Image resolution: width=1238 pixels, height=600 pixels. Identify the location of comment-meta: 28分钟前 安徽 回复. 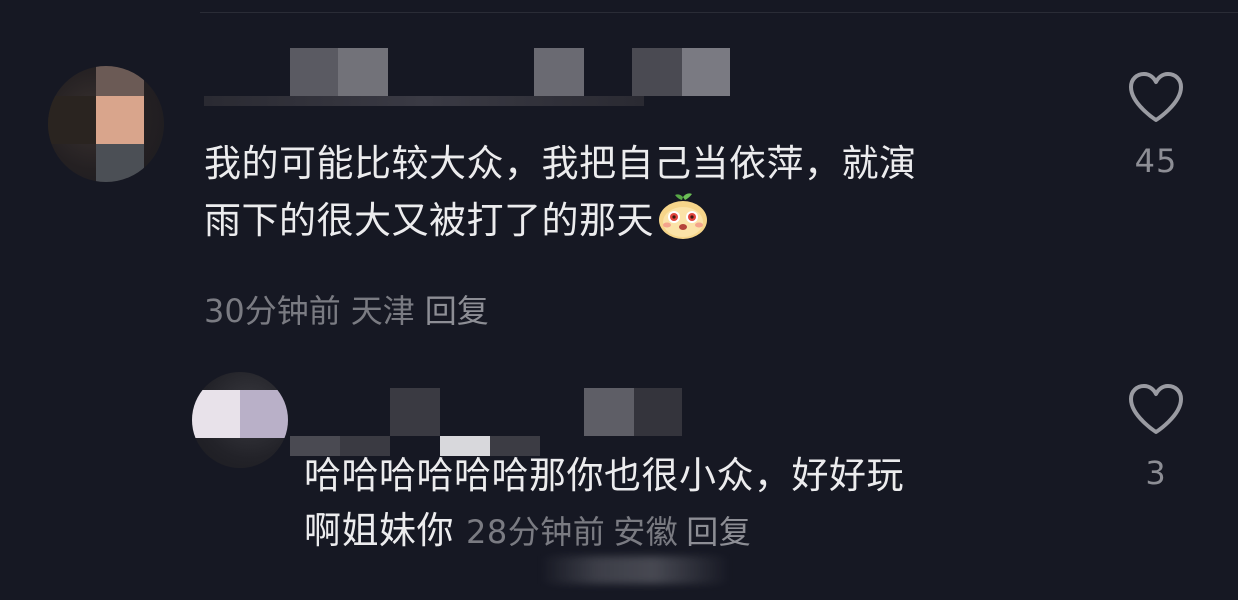
(612, 532).